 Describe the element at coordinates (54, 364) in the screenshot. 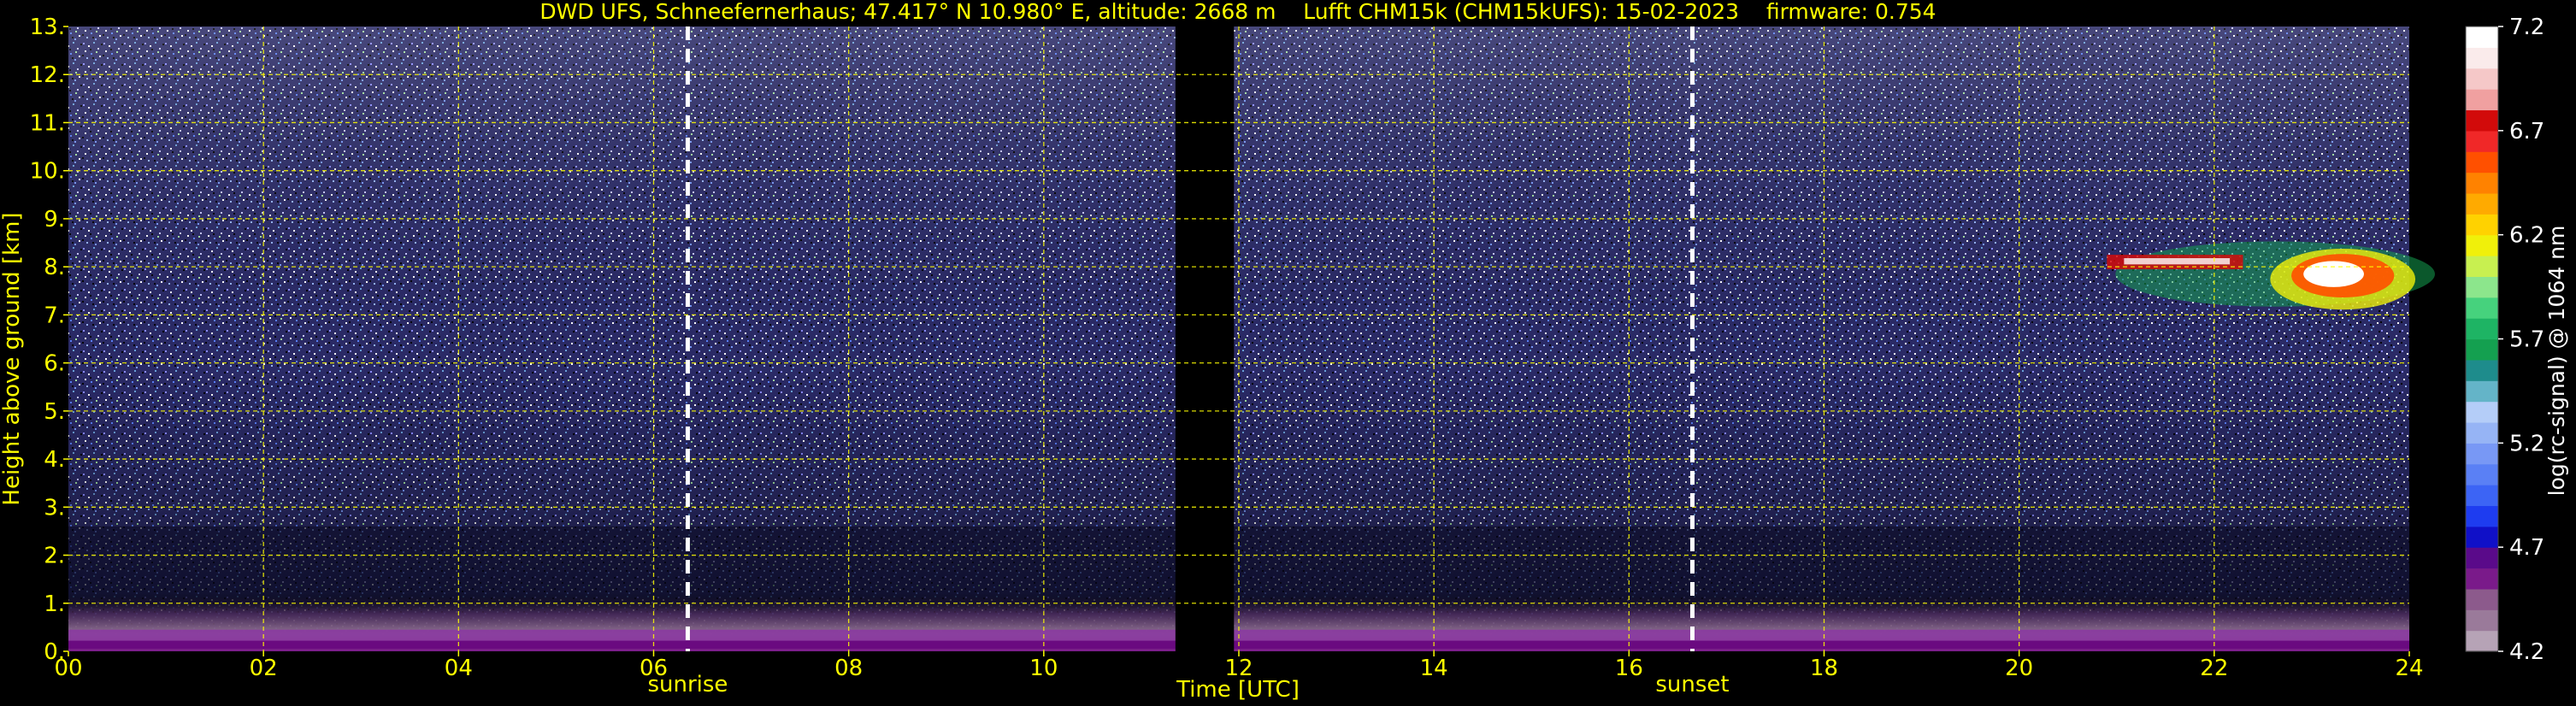

I see `y-tick-label: 6.` at that location.